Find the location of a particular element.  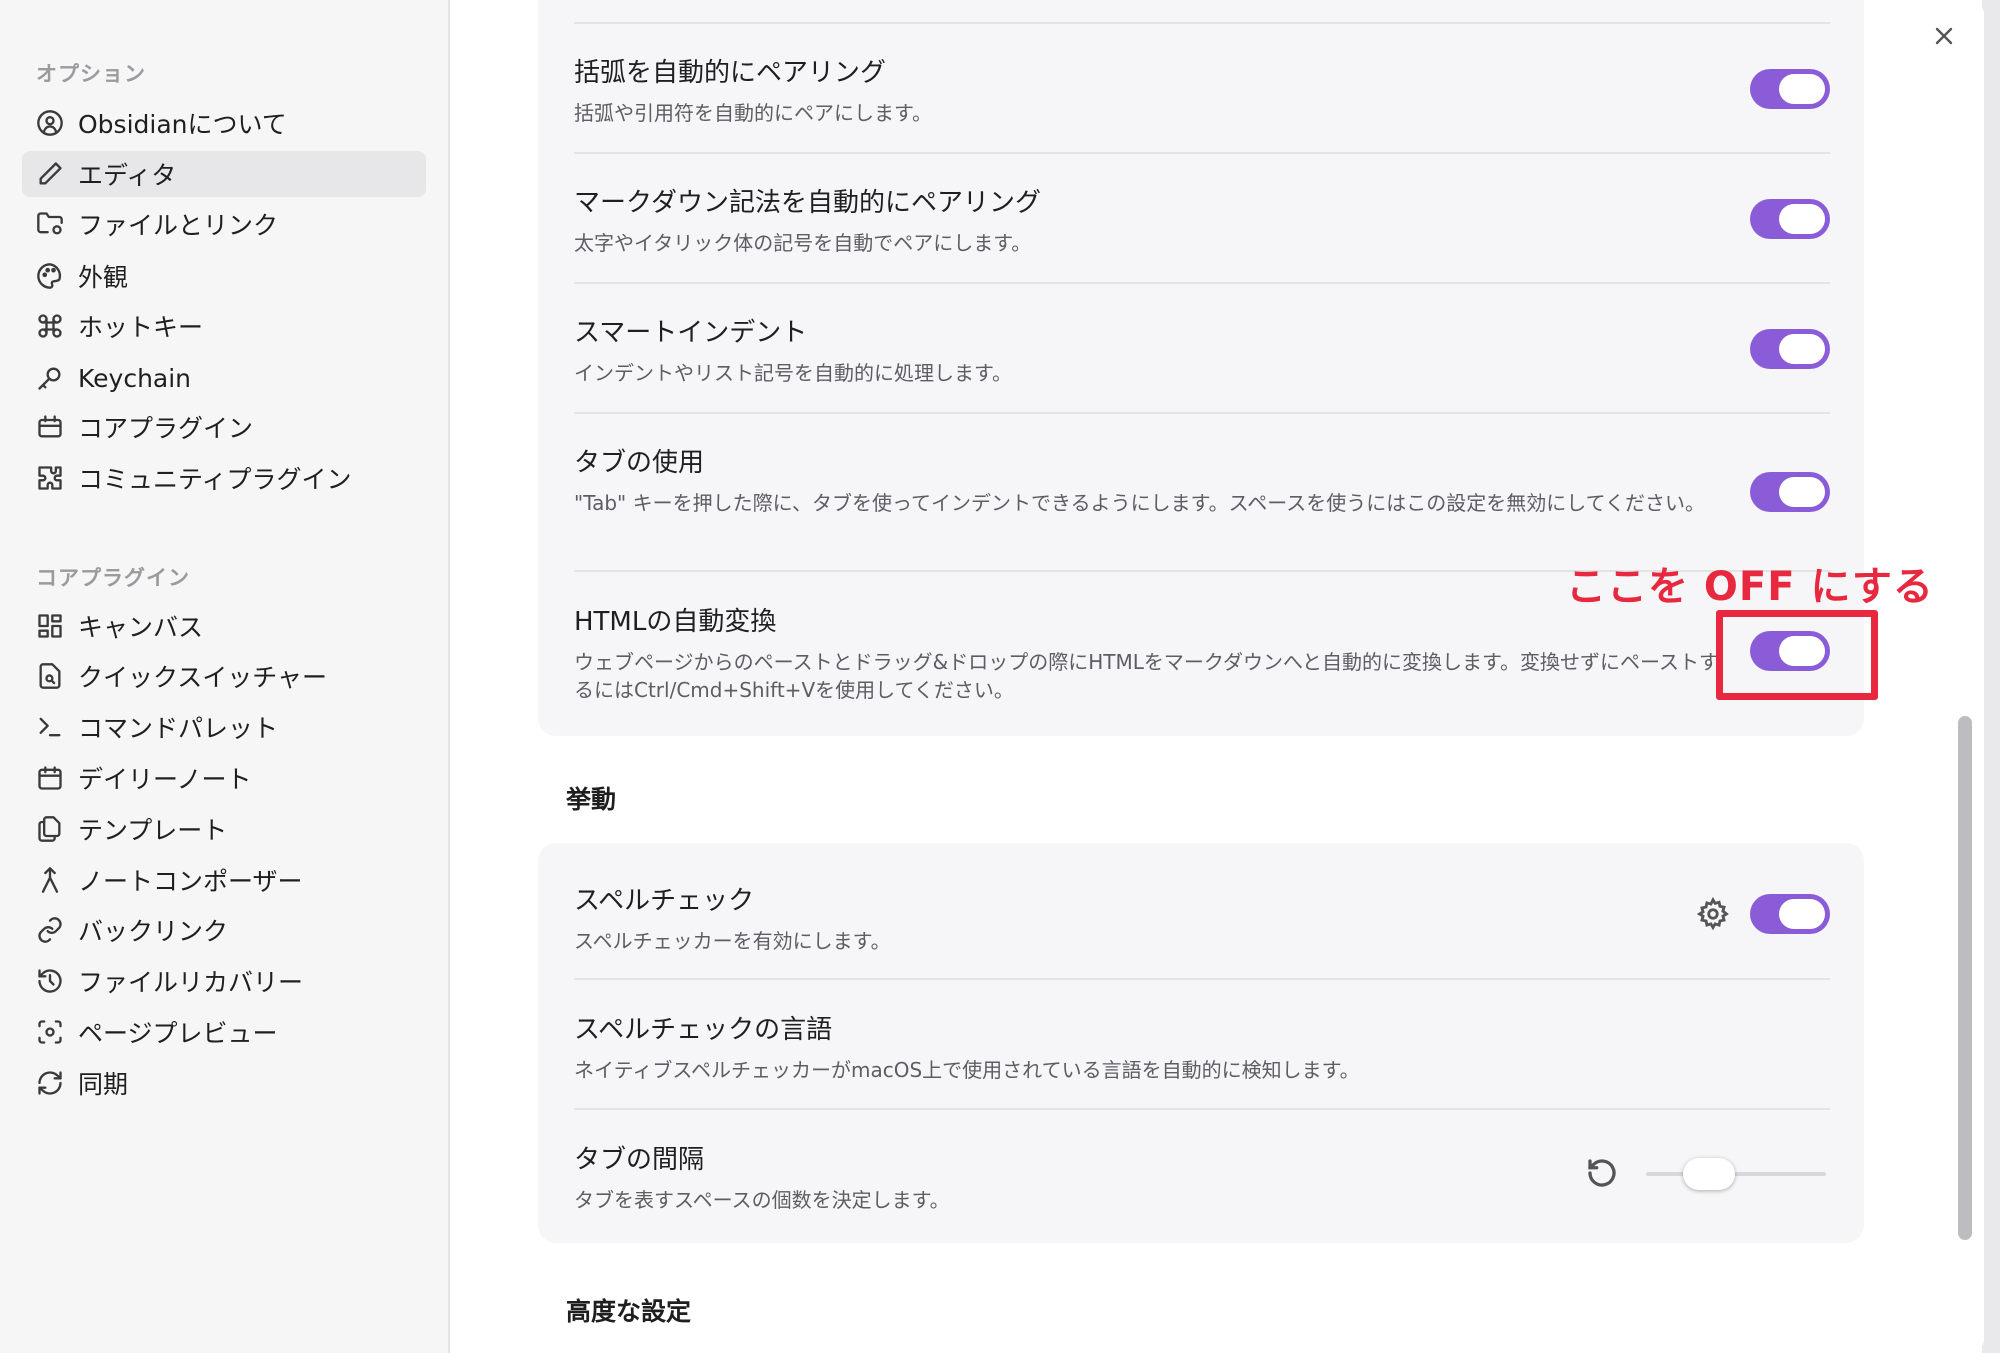

sidebar-item-label: Obsidianについて is located at coordinates (182, 124).